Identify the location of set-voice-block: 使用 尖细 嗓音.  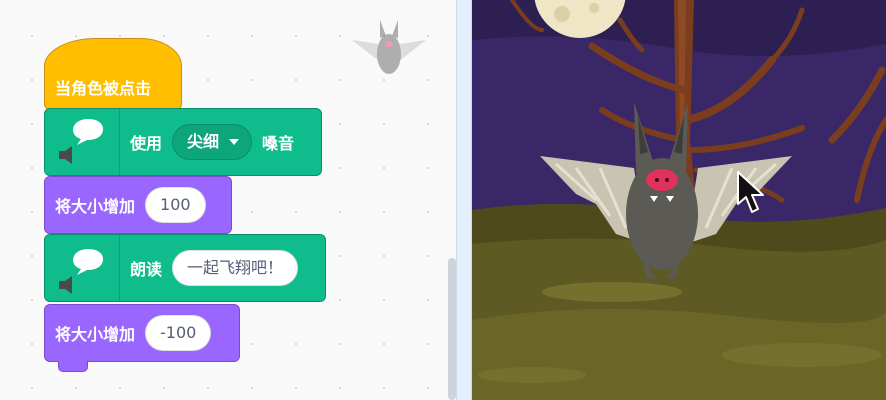
(183, 142).